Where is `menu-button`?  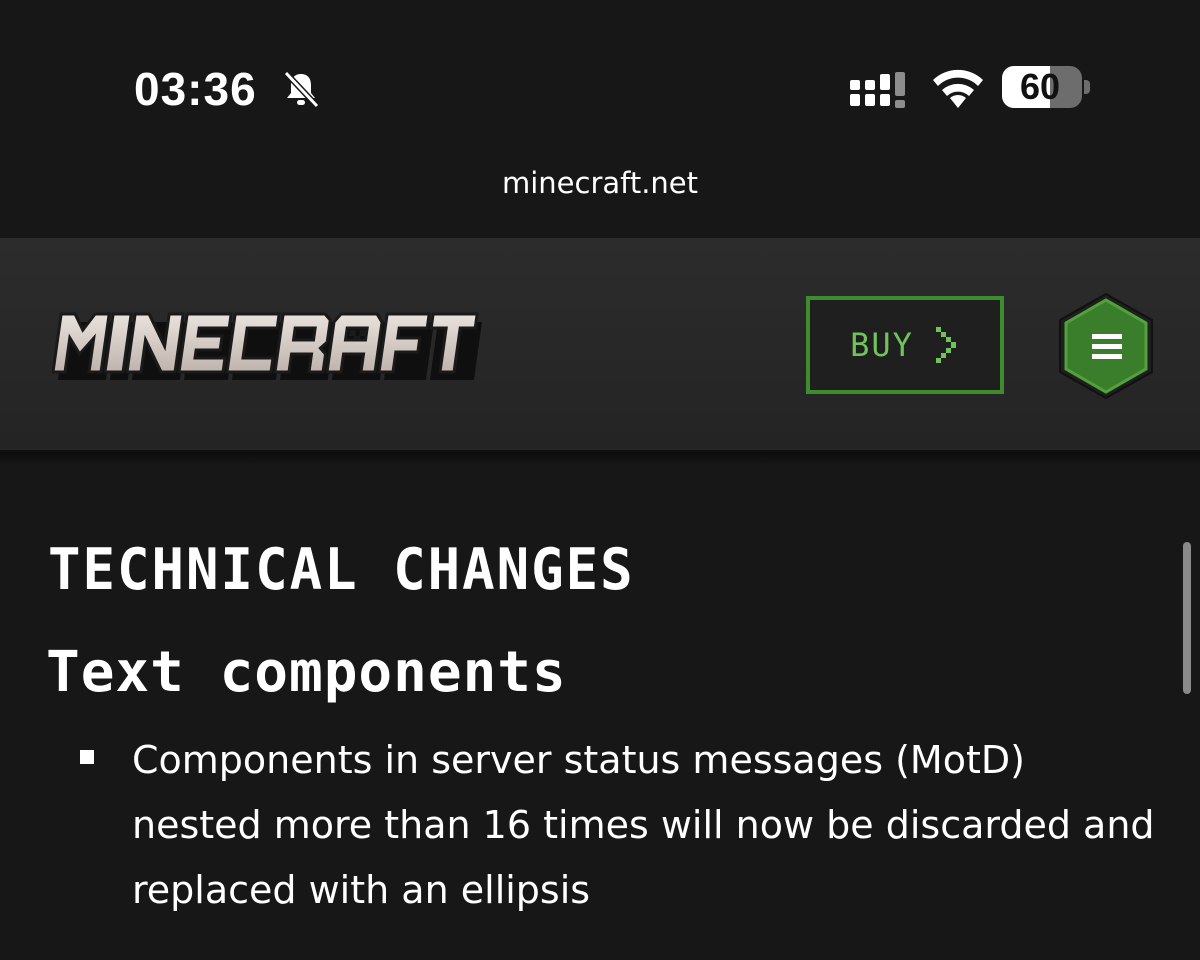
menu-button is located at coordinates (1106, 346).